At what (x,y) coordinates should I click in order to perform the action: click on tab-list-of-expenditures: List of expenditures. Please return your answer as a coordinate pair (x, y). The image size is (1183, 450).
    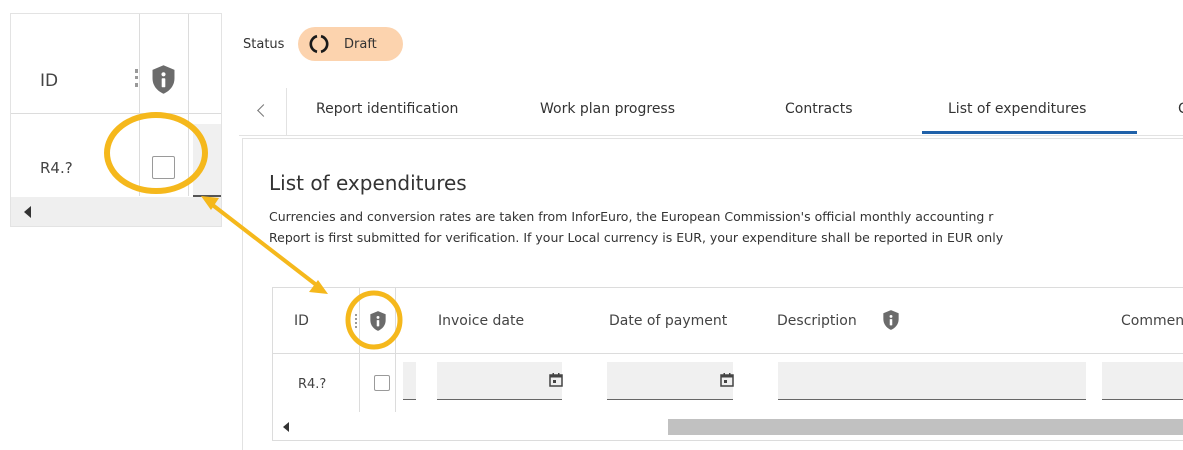
    Looking at the image, I should click on (1017, 109).